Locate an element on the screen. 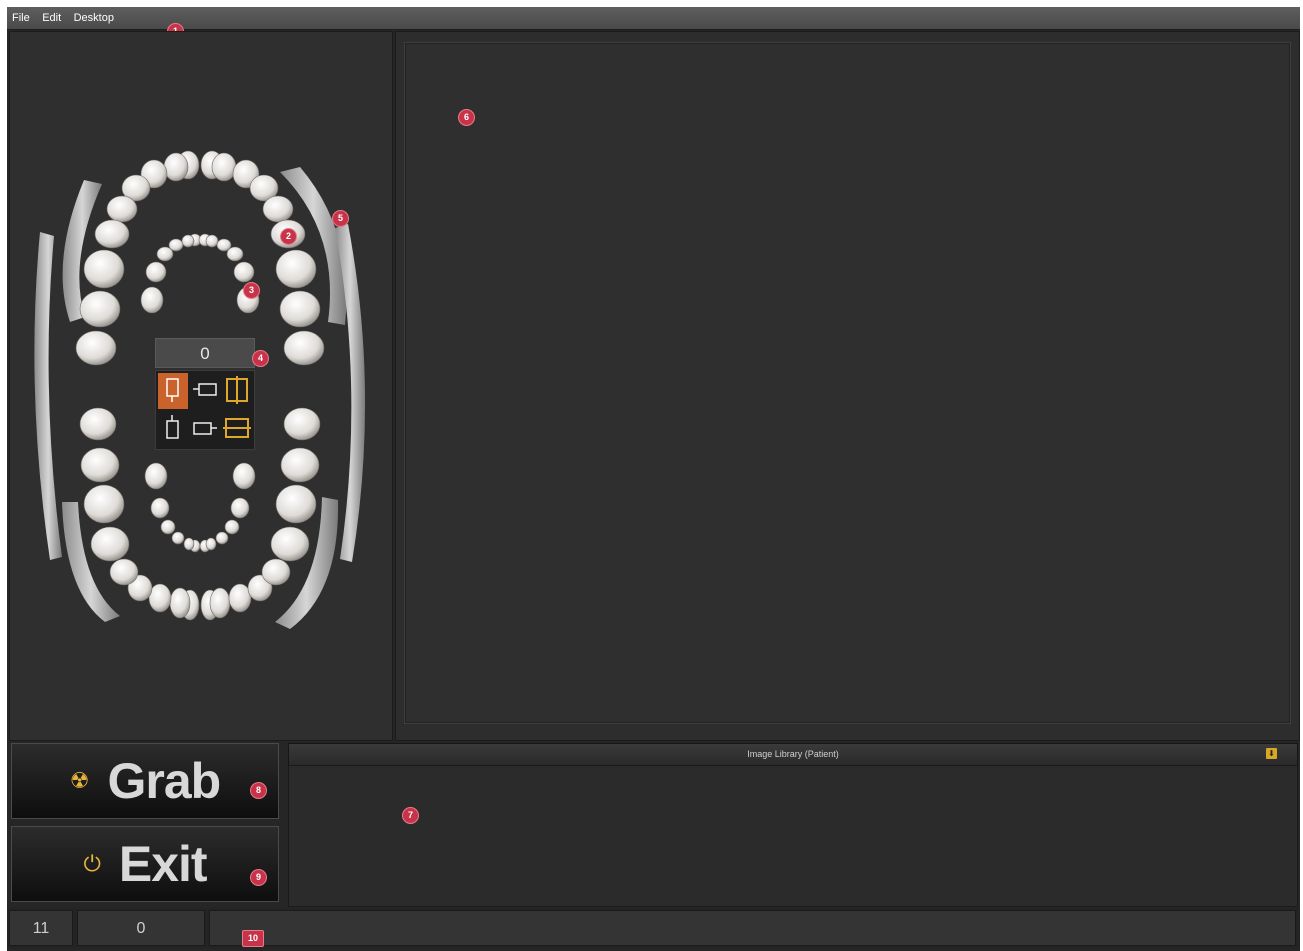  sensor-horizontal-icon is located at coordinates (207, 389).